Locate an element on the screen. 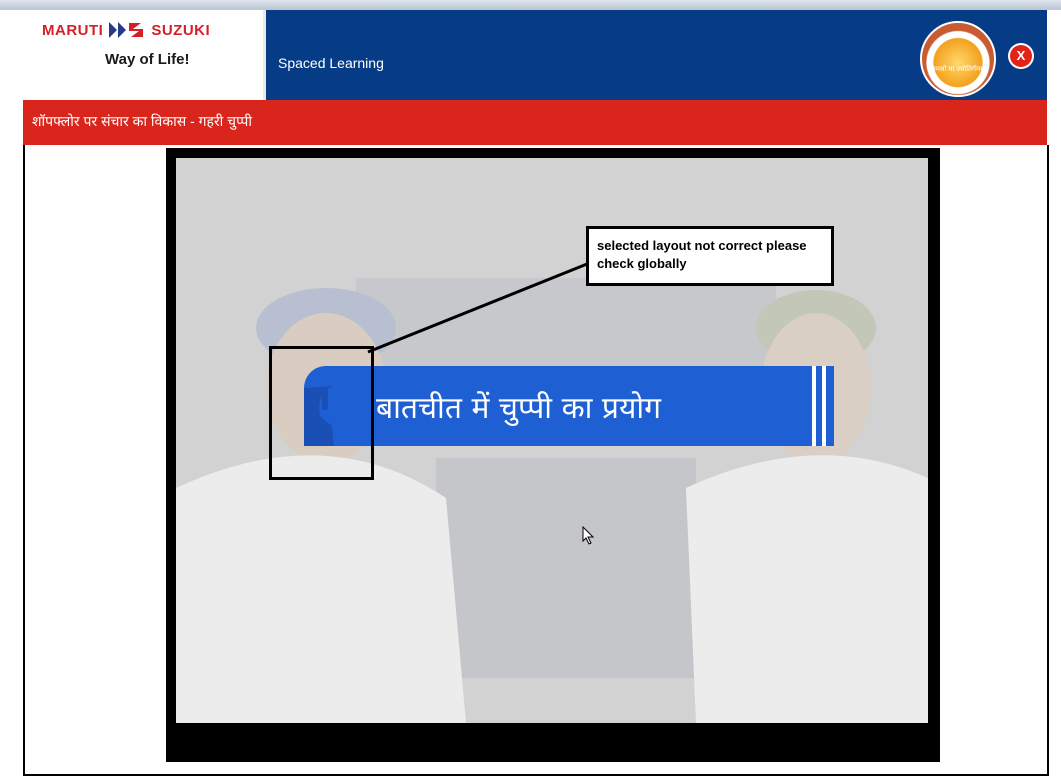  brand-logo: MARUTI SUZUKI Way of Life! is located at coordinates (133, 55).